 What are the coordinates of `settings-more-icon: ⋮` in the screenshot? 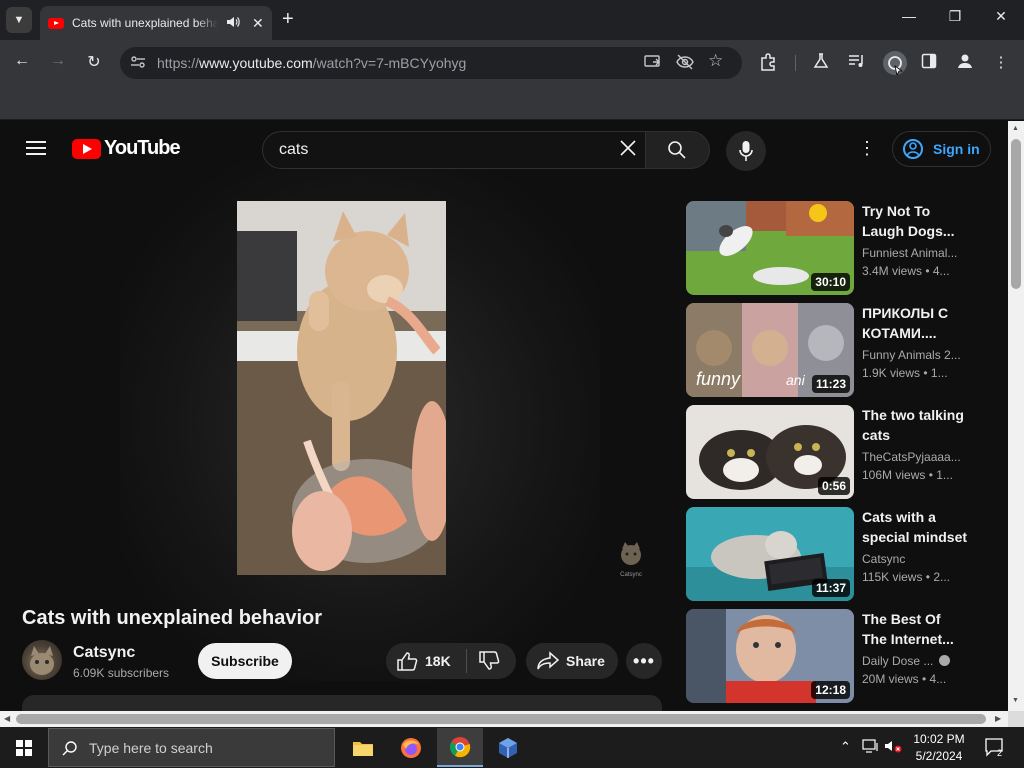 It's located at (867, 148).